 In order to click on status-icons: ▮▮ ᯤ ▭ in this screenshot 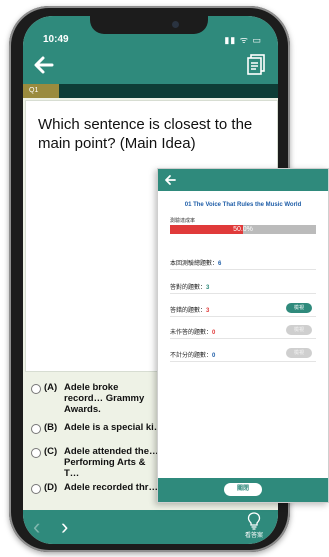, I will do `click(243, 40)`.